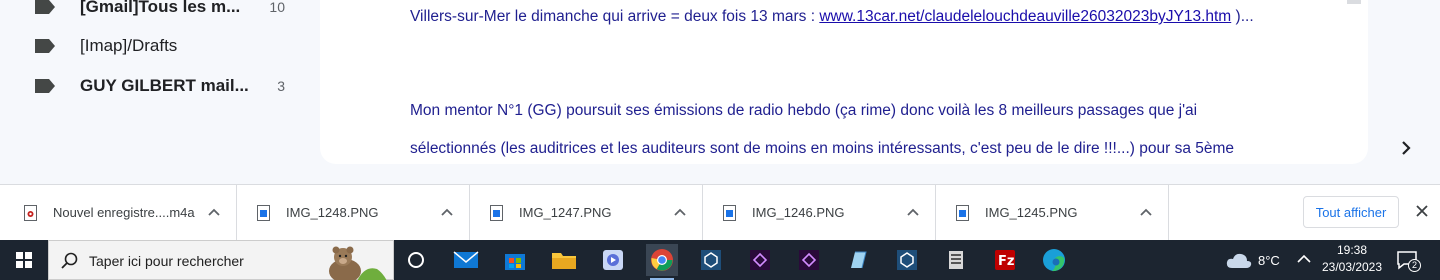 This screenshot has width=1440, height=280. Describe the element at coordinates (1253, 260) in the screenshot. I see `weather-widget: 8°C` at that location.